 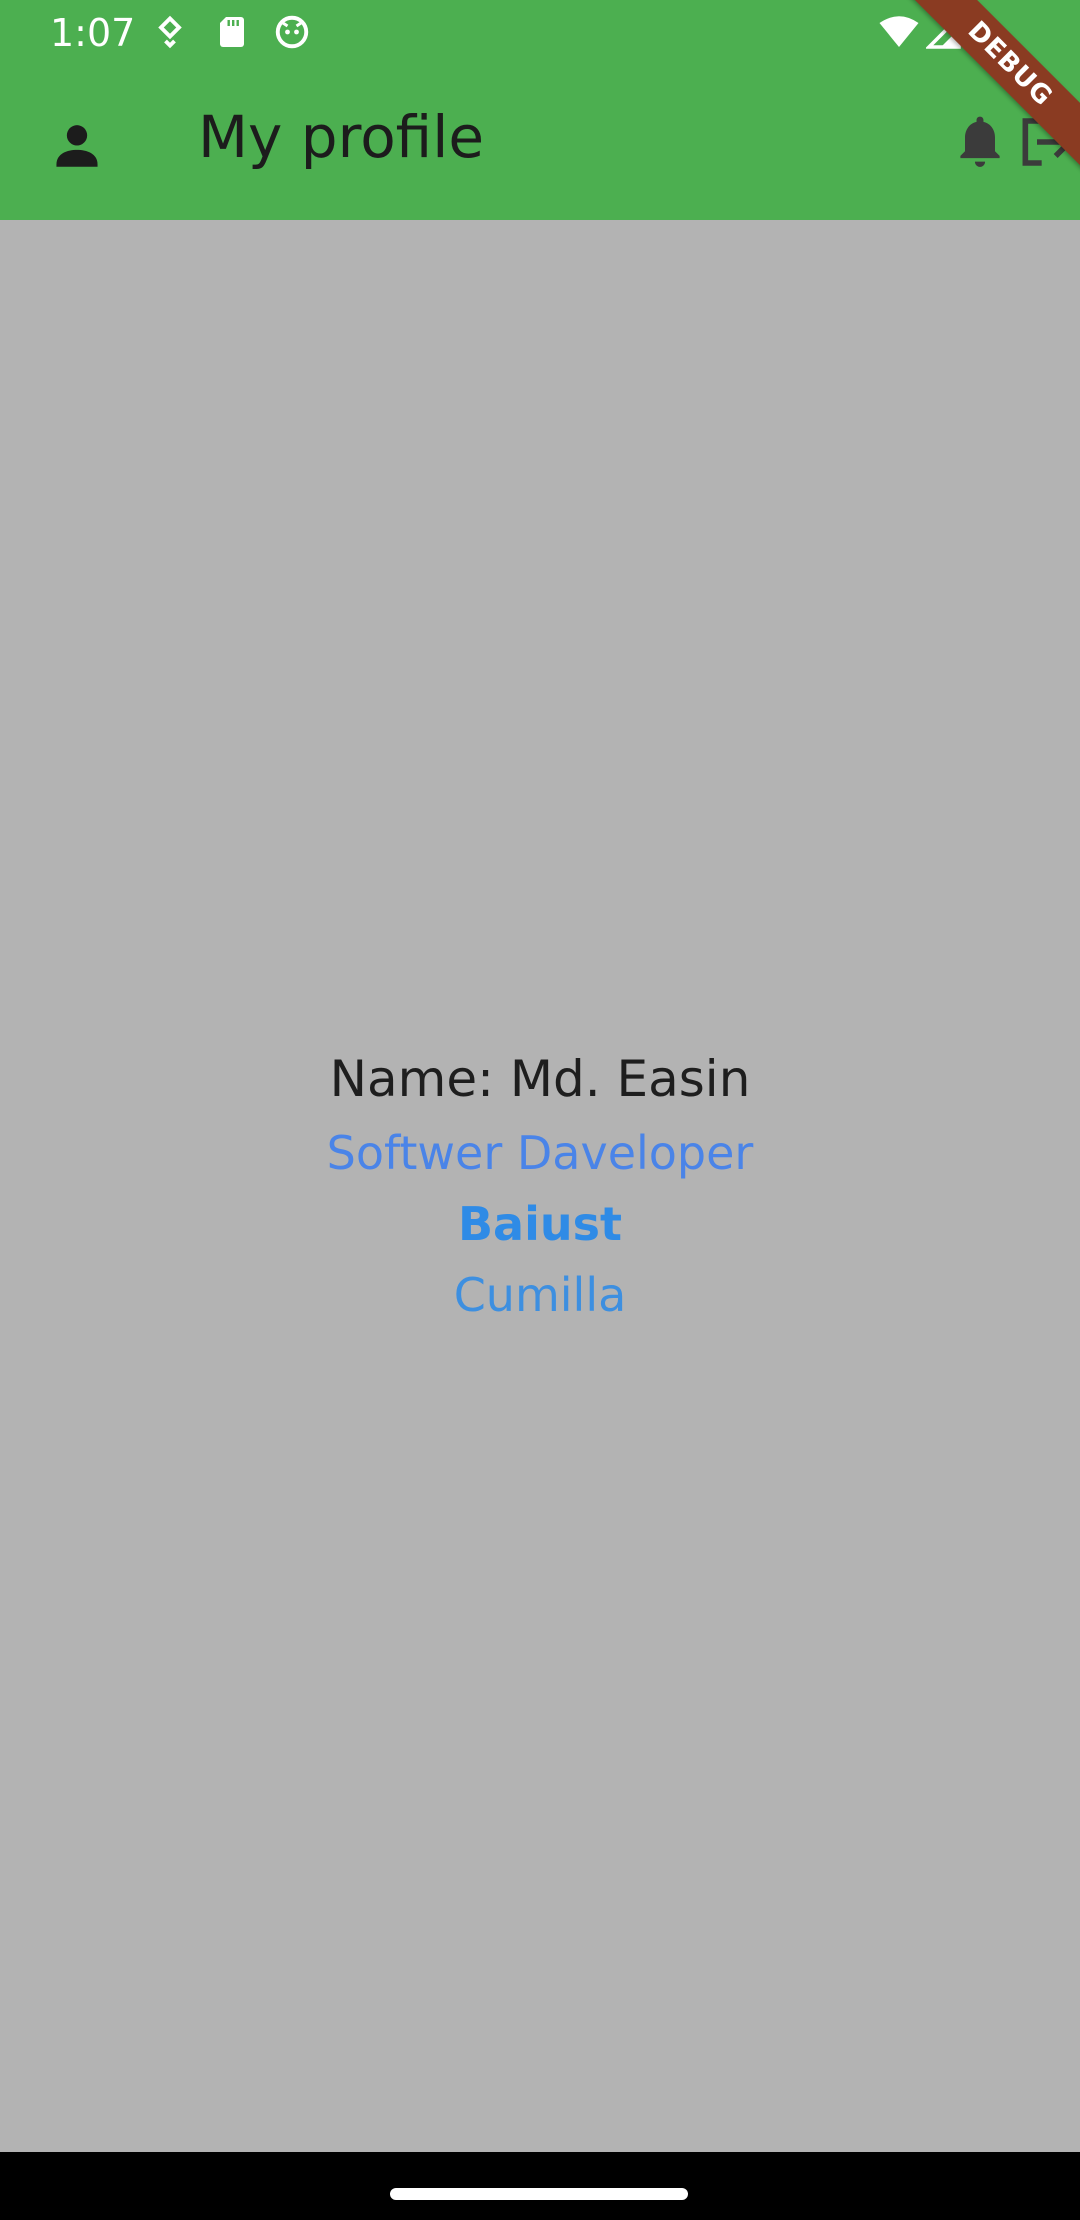 What do you see at coordinates (539, 2194) in the screenshot?
I see `home-indicator` at bounding box center [539, 2194].